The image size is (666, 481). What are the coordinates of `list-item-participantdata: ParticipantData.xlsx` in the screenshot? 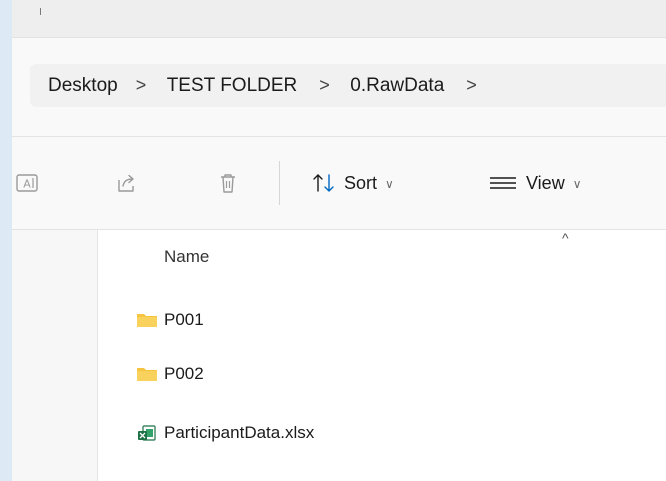 It's located at (225, 433).